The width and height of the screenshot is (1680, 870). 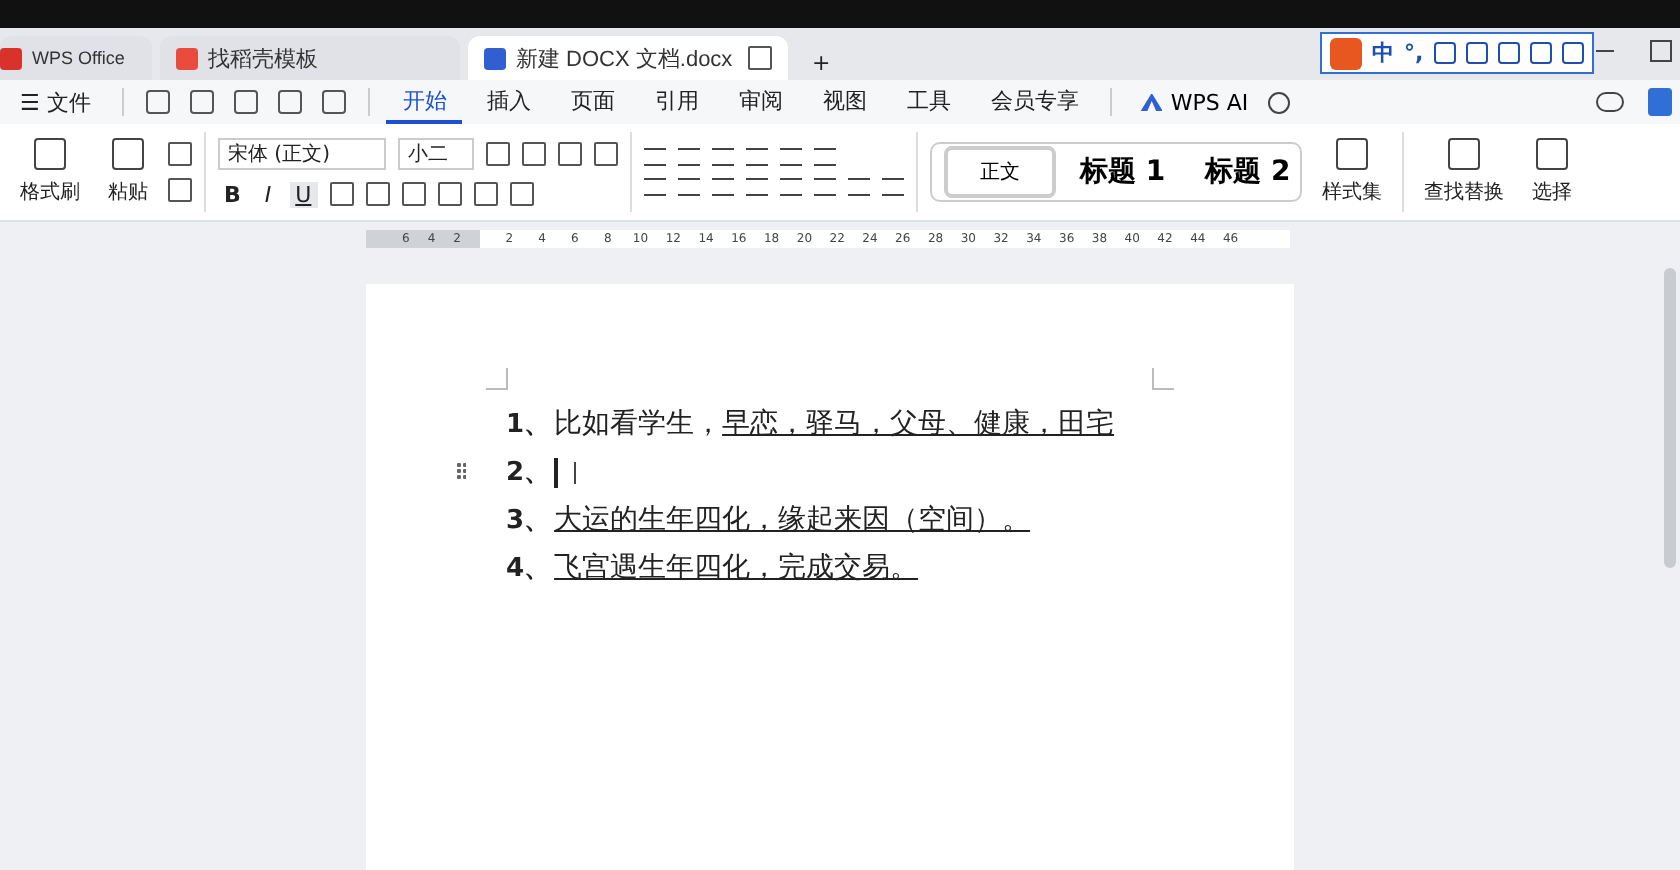 I want to click on find-replace-button: 查找替换, so click(x=1464, y=172).